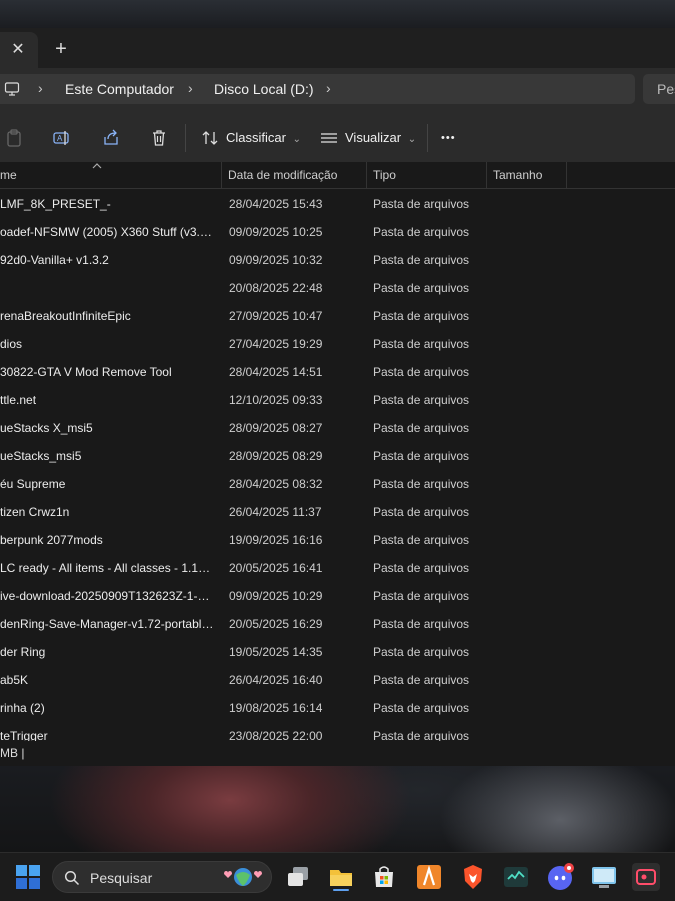  What do you see at coordinates (341, 877) in the screenshot?
I see `file-explorer-icon` at bounding box center [341, 877].